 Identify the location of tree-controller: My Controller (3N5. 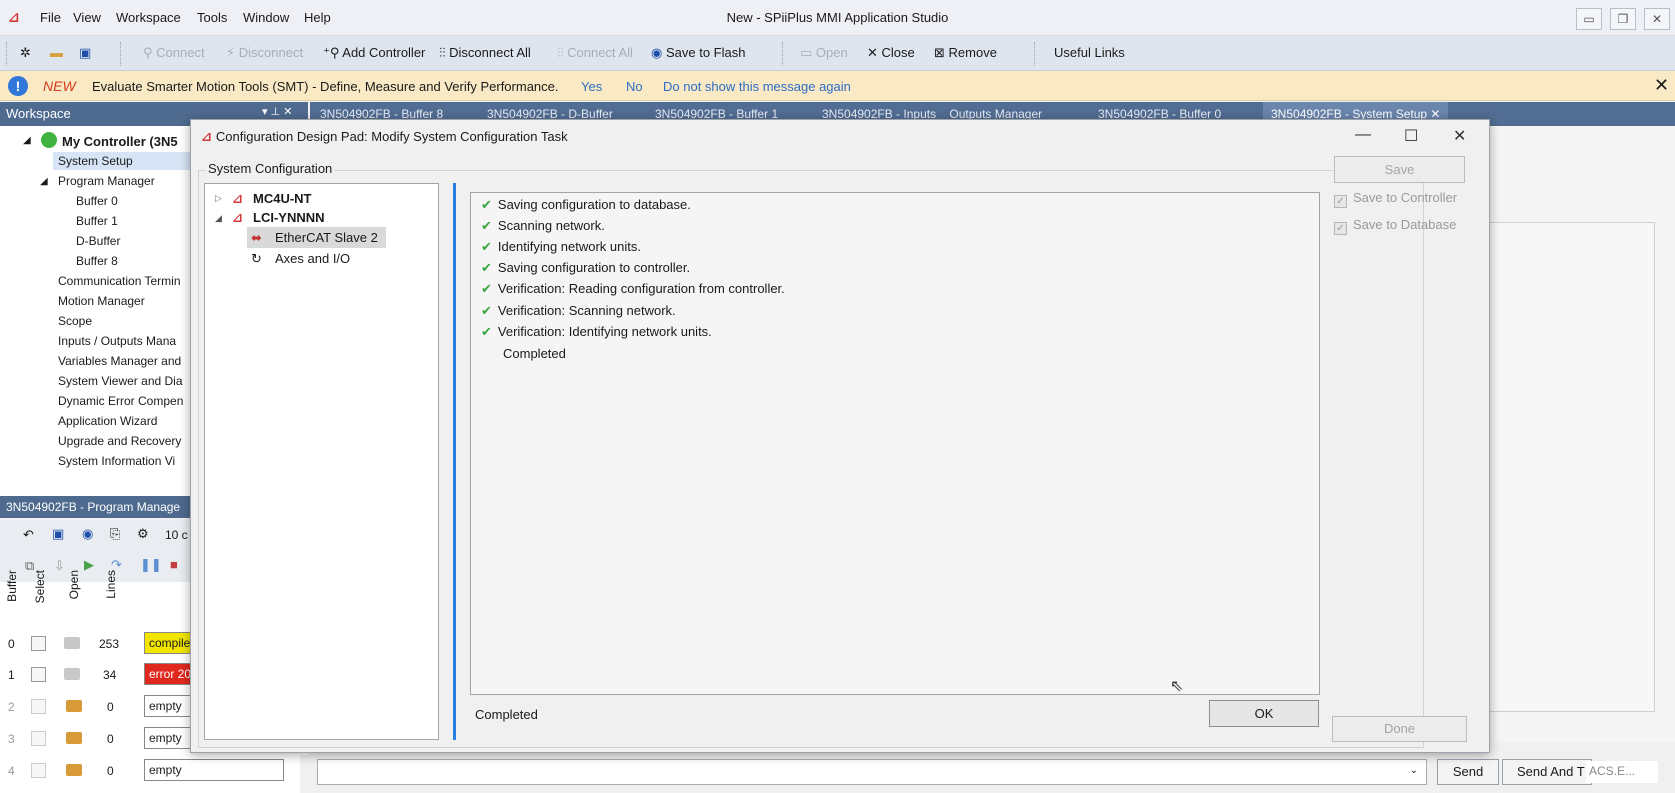
(120, 141).